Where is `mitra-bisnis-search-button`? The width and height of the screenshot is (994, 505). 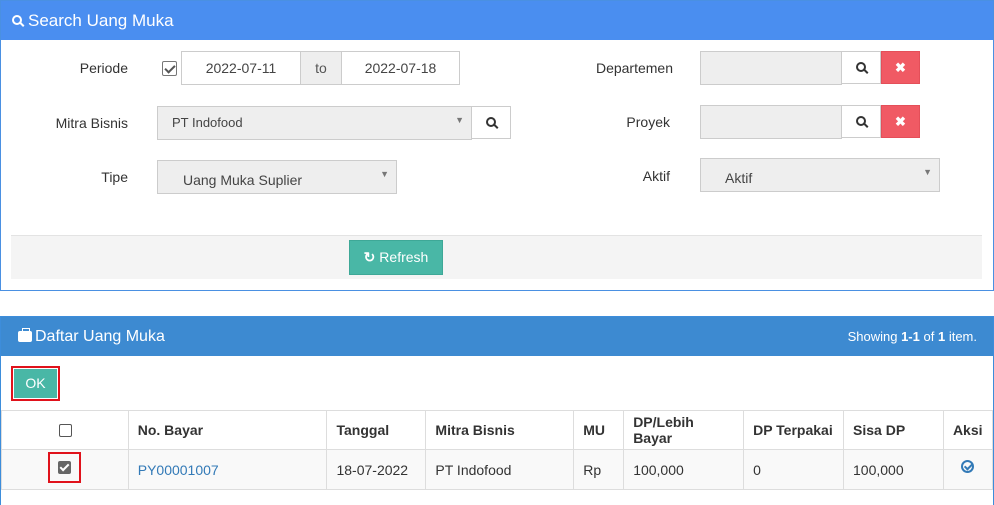
mitra-bisnis-search-button is located at coordinates (491, 122).